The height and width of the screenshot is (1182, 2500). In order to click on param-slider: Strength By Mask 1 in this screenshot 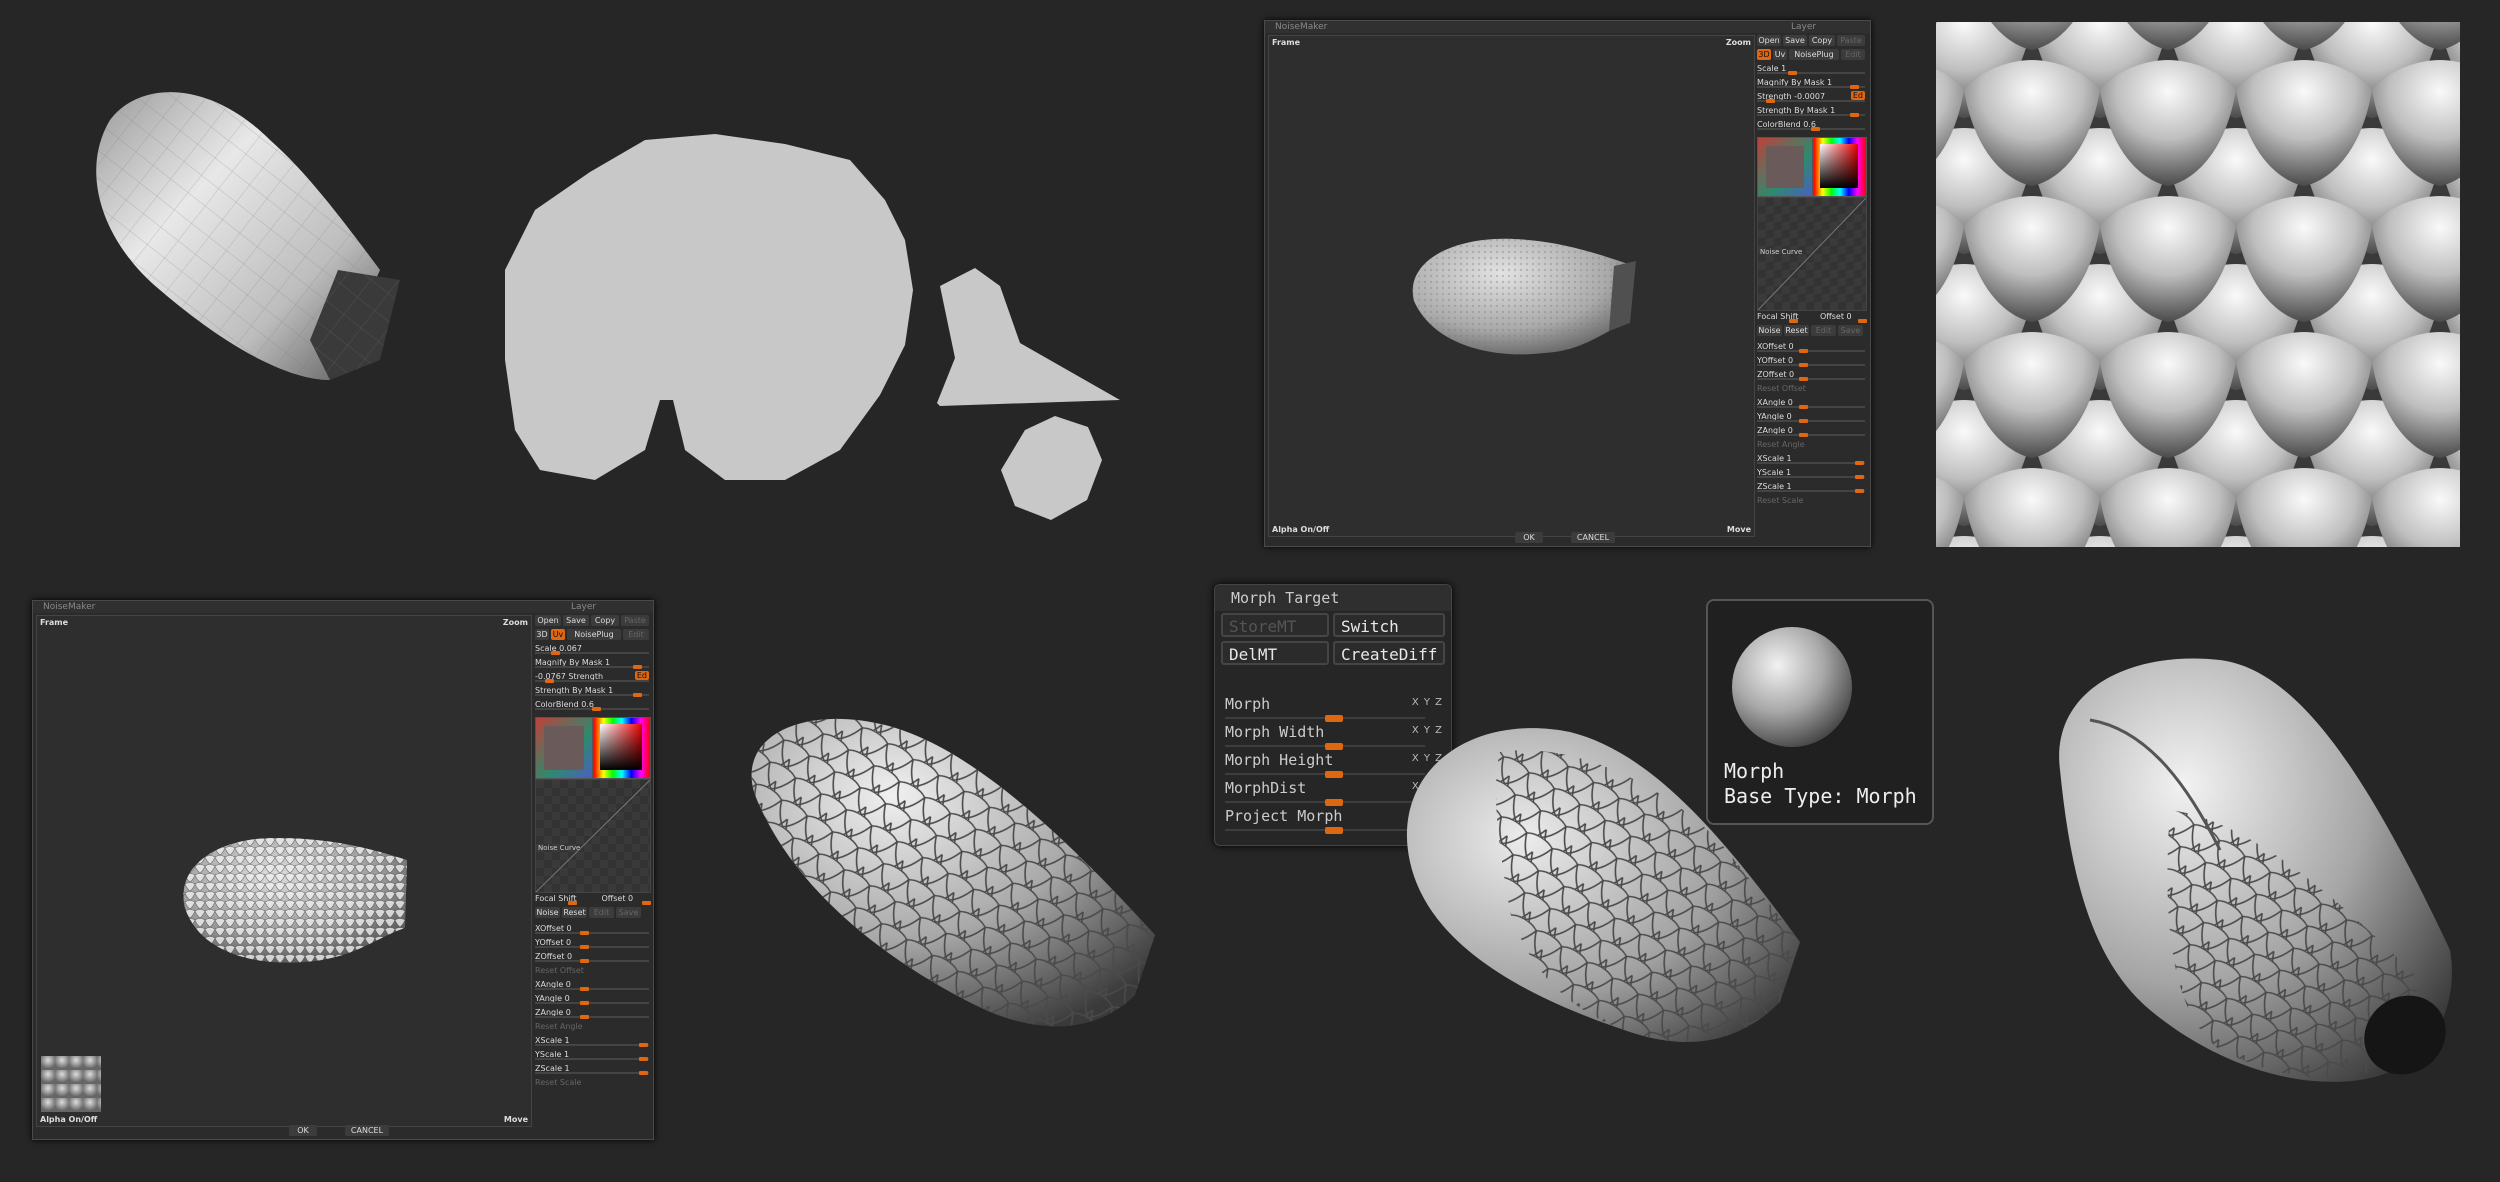, I will do `click(1811, 111)`.